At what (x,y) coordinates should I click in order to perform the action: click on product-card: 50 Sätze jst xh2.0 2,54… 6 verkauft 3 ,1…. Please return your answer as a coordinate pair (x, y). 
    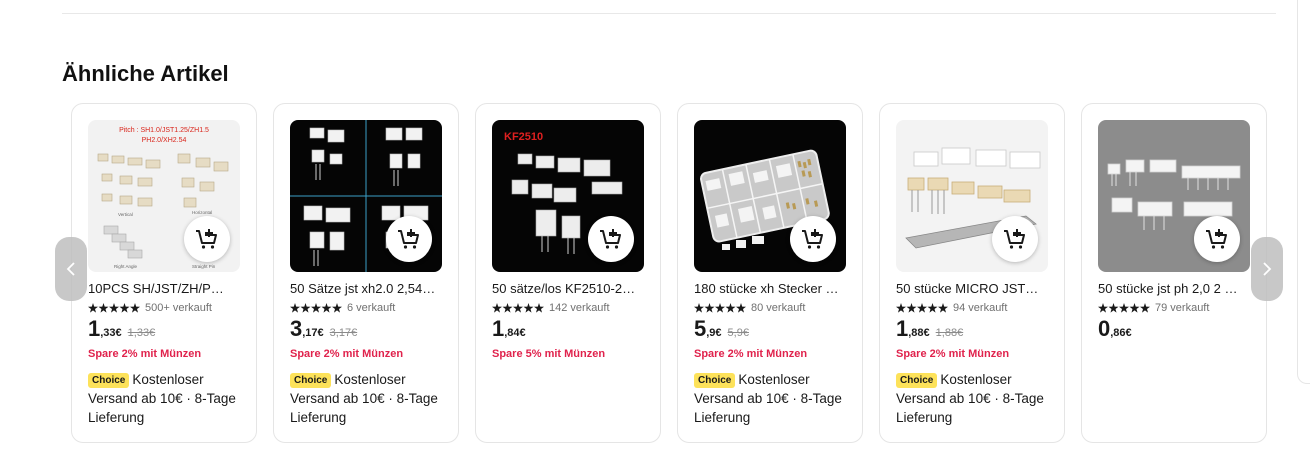
    Looking at the image, I should click on (366, 273).